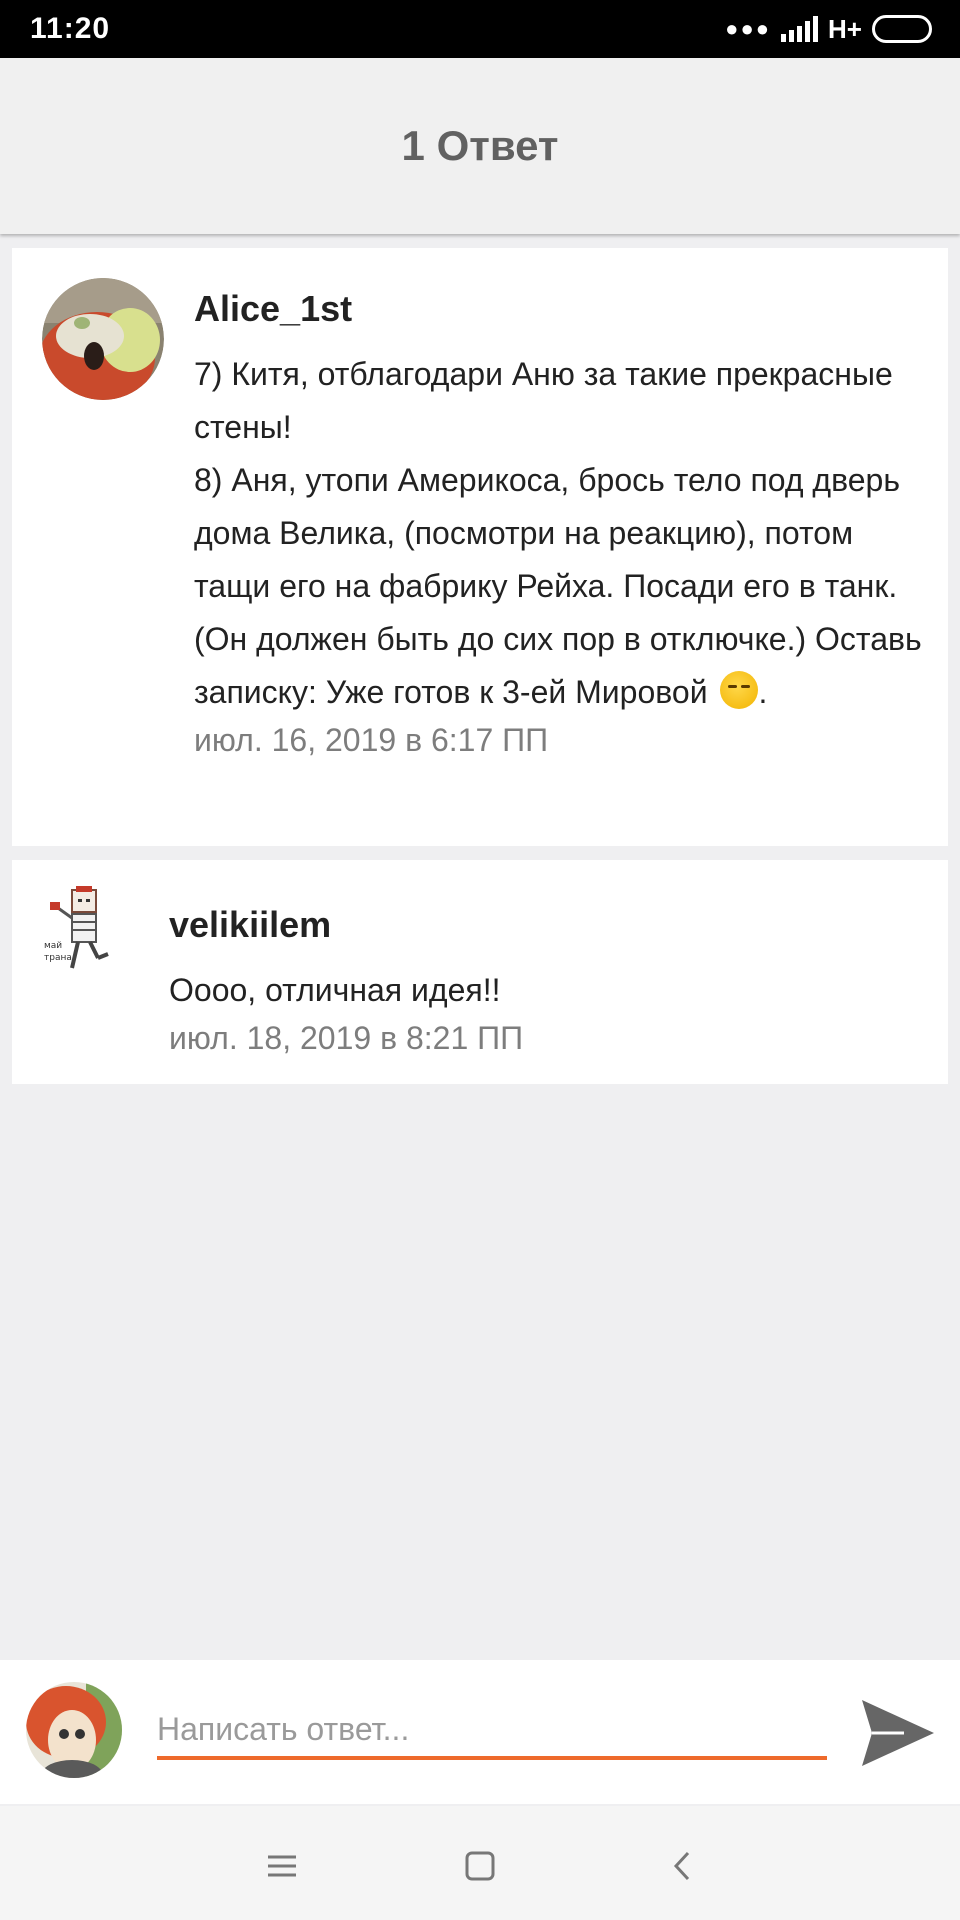 This screenshot has width=960, height=1920. I want to click on home-square-icon, so click(480, 1866).